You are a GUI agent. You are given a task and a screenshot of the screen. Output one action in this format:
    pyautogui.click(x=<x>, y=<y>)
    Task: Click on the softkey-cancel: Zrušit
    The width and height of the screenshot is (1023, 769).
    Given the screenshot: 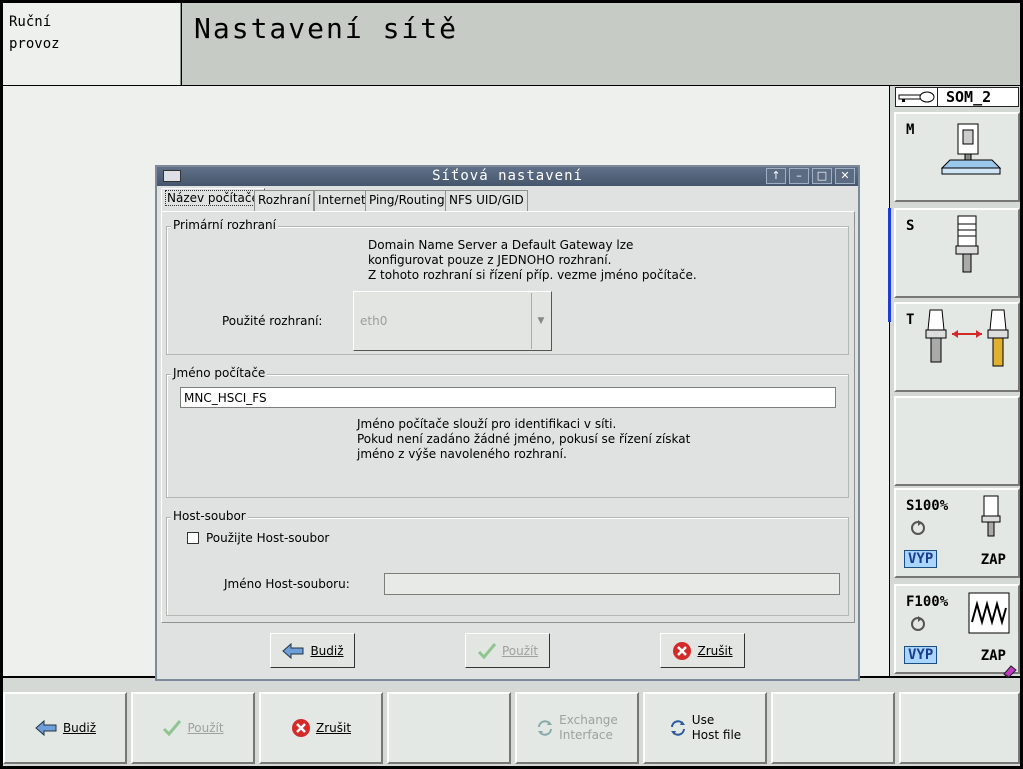 What is the action you would take?
    pyautogui.click(x=321, y=728)
    